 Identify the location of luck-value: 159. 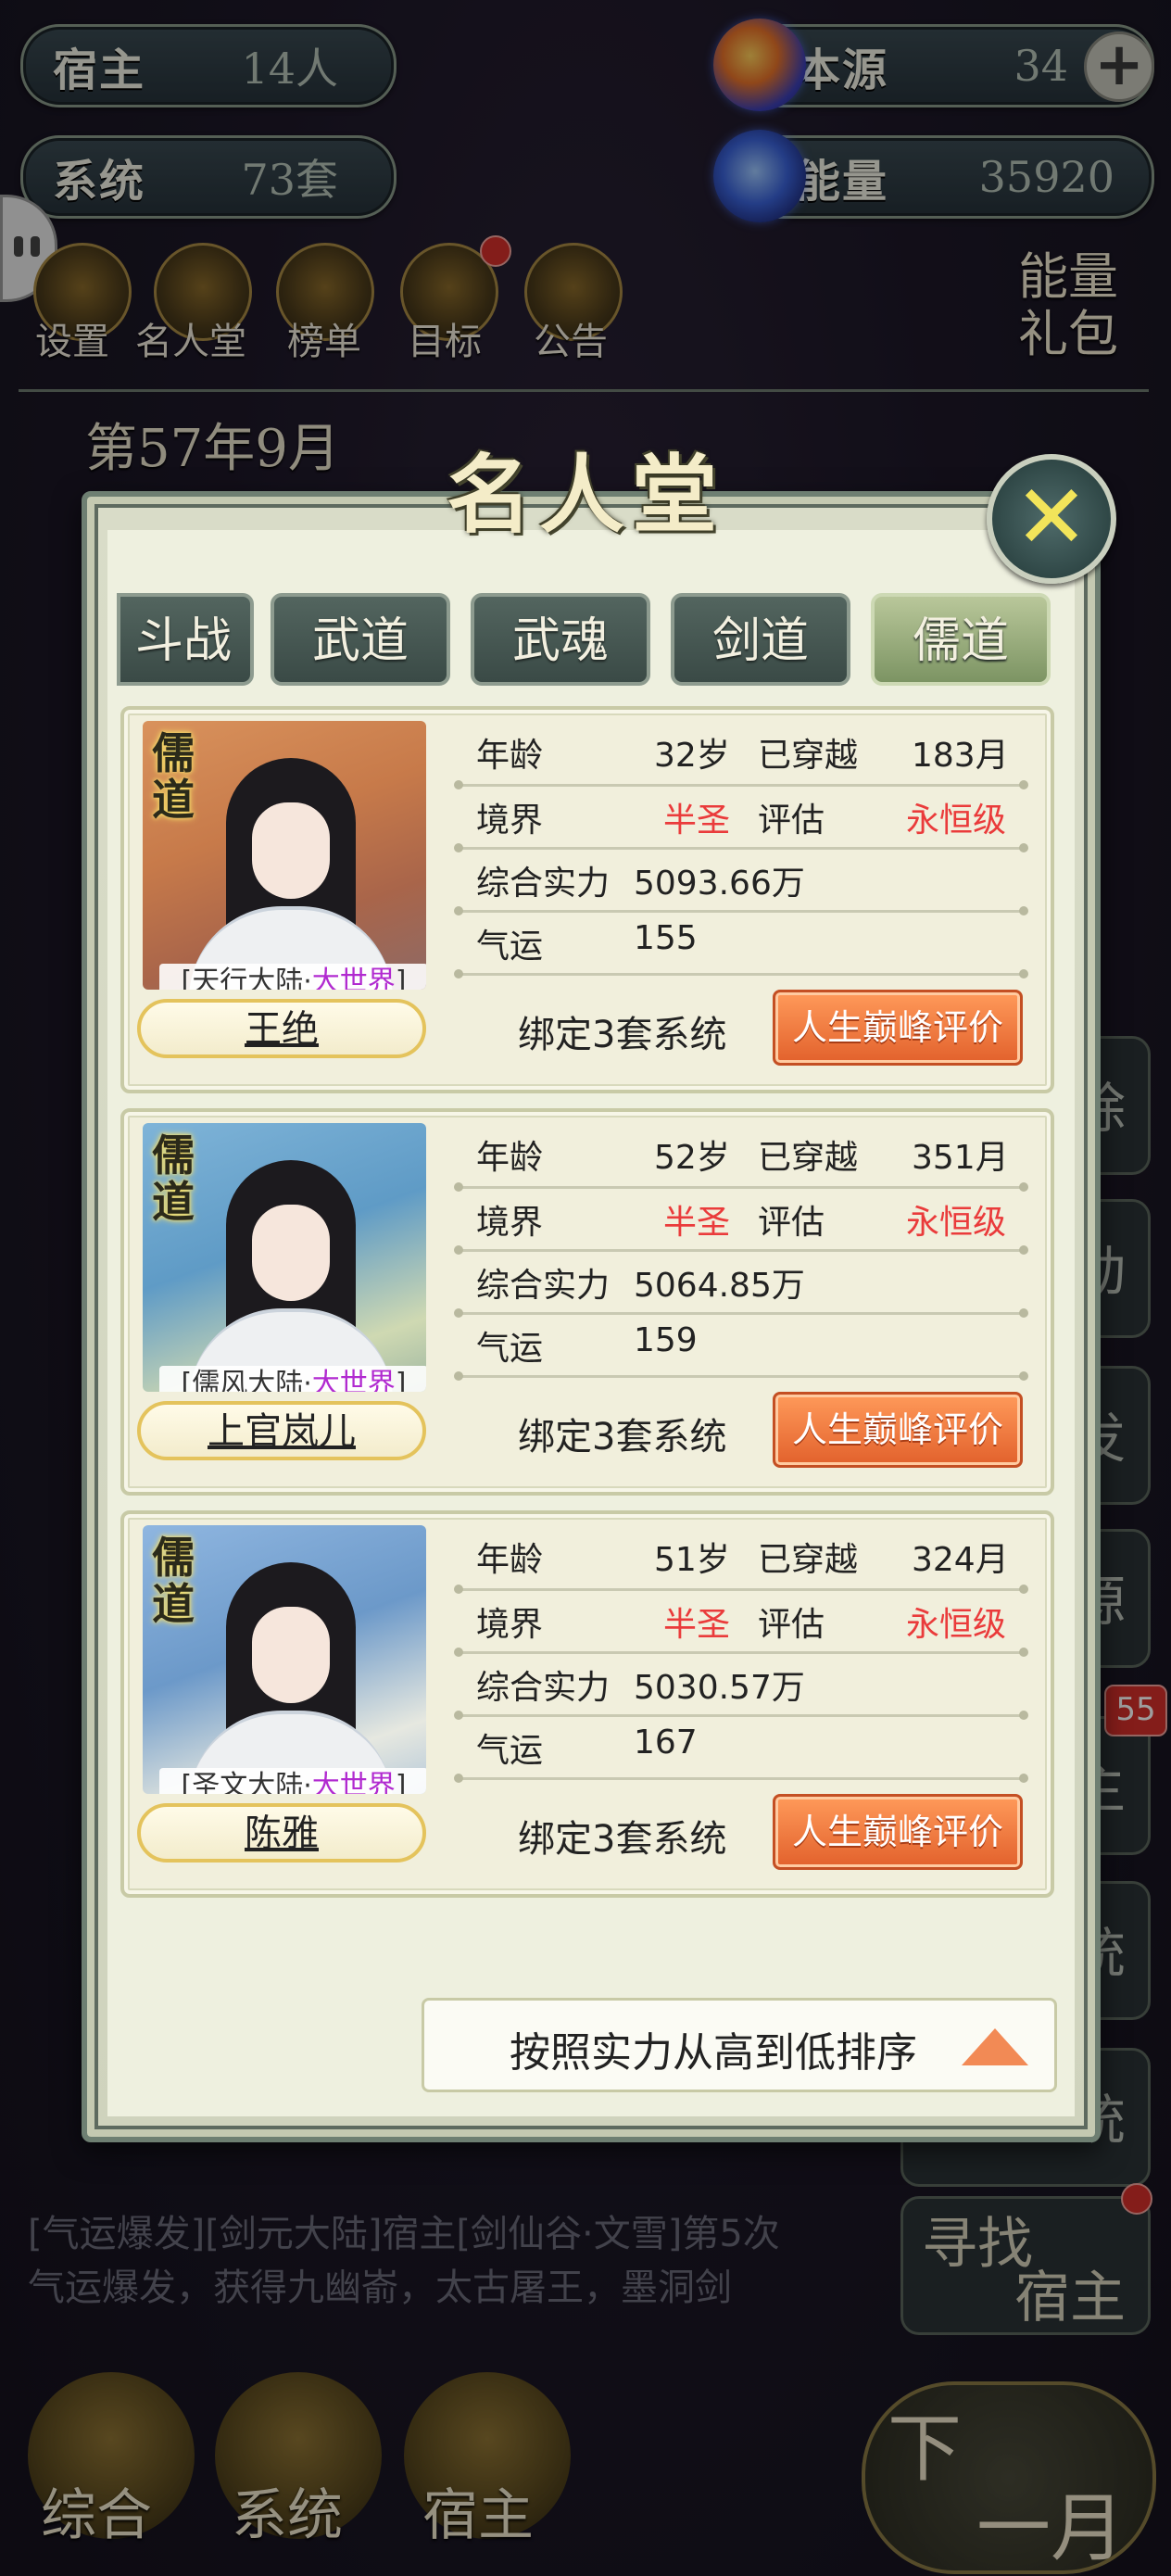
(666, 1340).